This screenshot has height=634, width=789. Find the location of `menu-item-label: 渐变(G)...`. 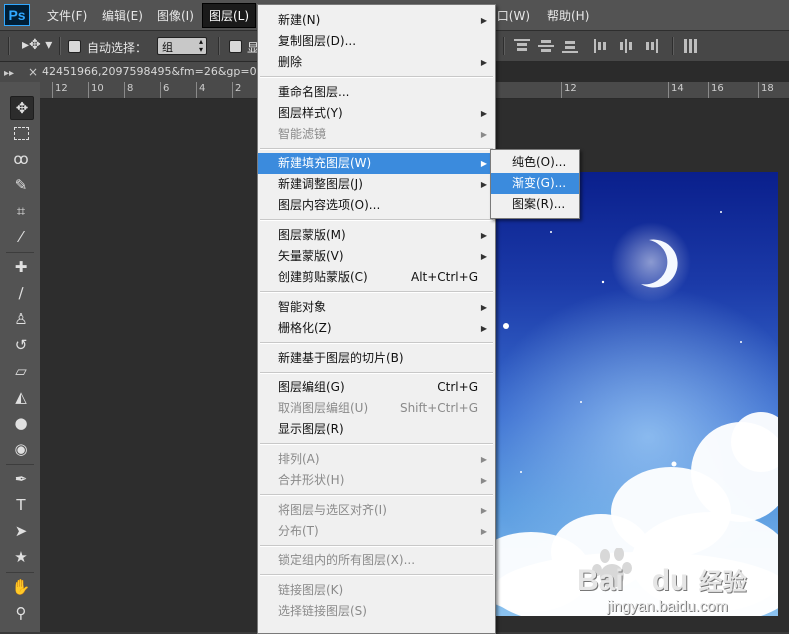

menu-item-label: 渐变(G)... is located at coordinates (539, 183).